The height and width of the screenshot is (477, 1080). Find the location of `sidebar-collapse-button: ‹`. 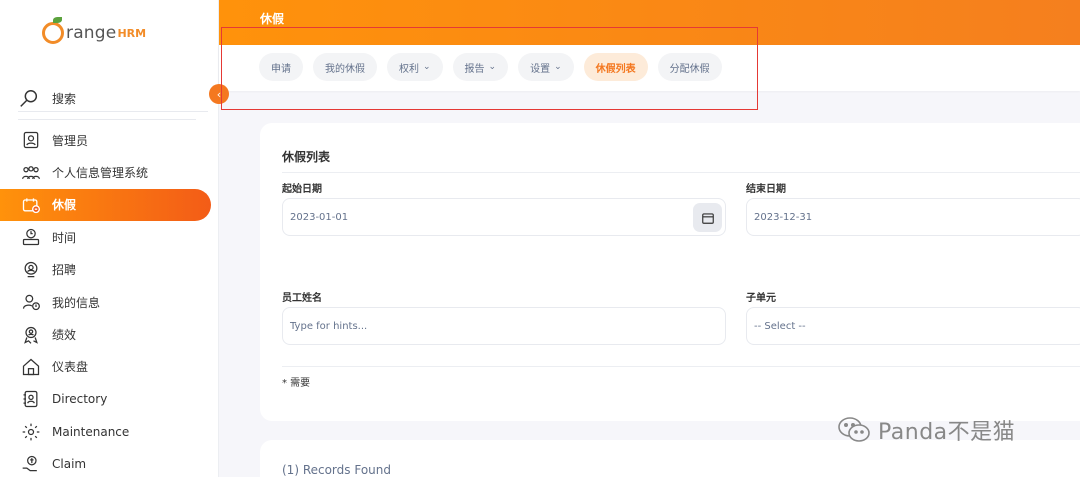

sidebar-collapse-button: ‹ is located at coordinates (219, 94).